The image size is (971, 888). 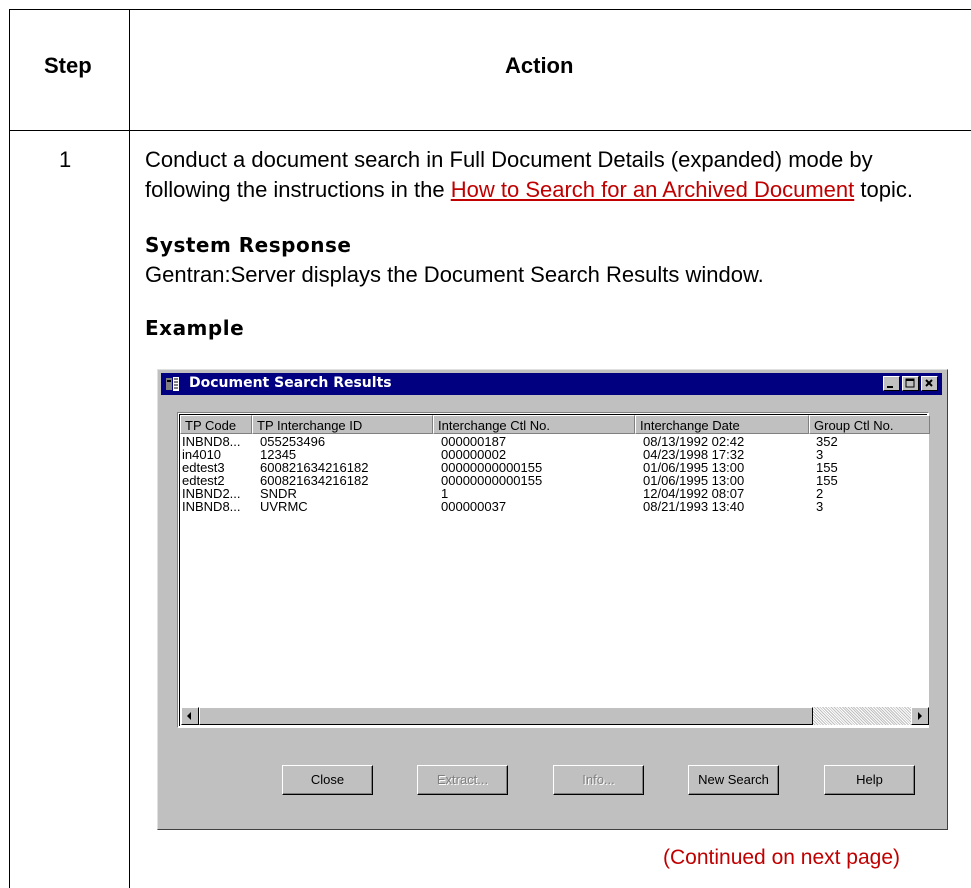 What do you see at coordinates (474, 506) in the screenshot?
I see `cell-interchange-ctl-no: 000000037` at bounding box center [474, 506].